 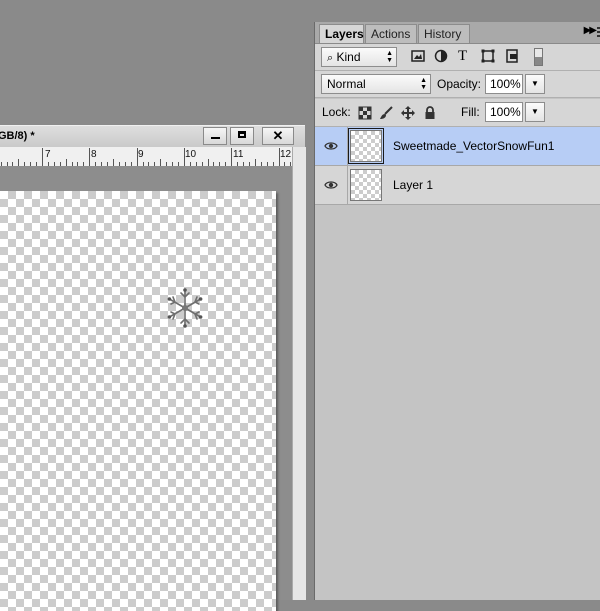 I want to click on fill-label: Fill:, so click(x=470, y=112).